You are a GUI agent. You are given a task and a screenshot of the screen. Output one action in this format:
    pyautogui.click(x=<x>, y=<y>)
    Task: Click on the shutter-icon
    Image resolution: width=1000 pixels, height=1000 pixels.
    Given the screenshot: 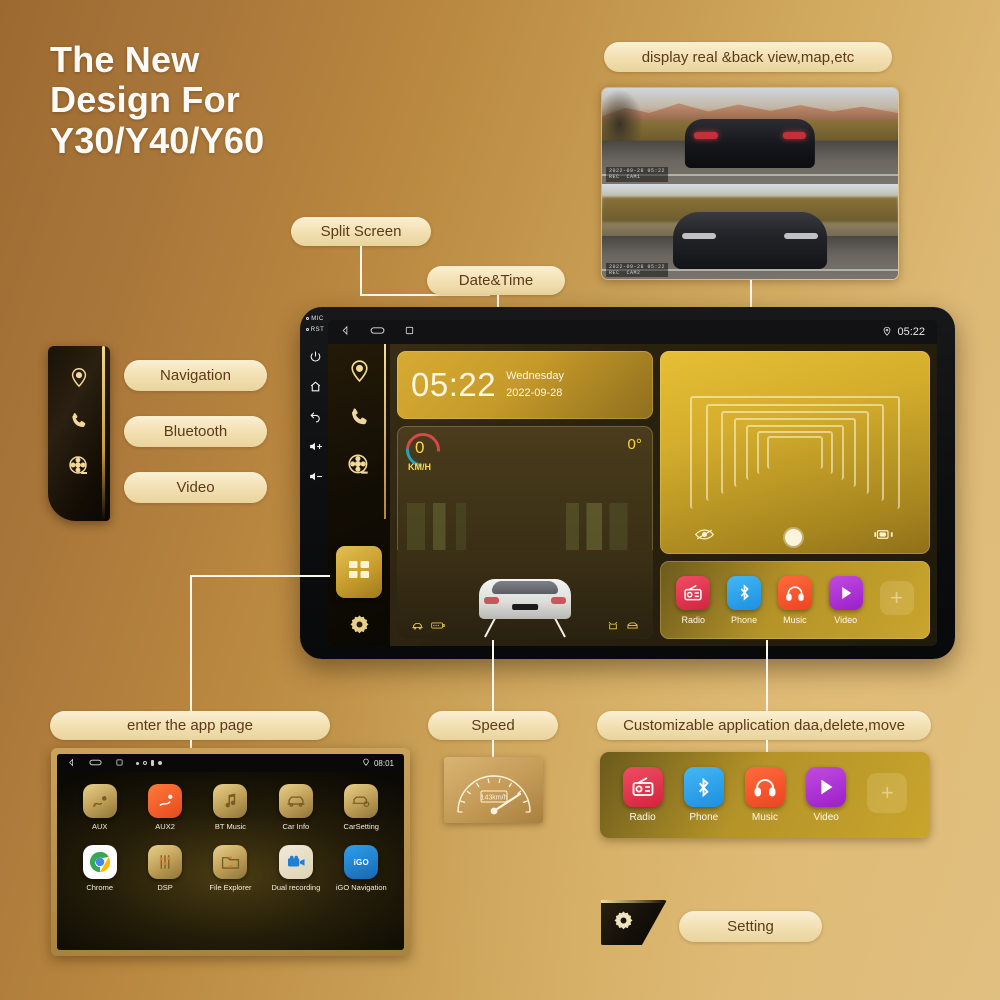 What is the action you would take?
    pyautogui.click(x=794, y=537)
    